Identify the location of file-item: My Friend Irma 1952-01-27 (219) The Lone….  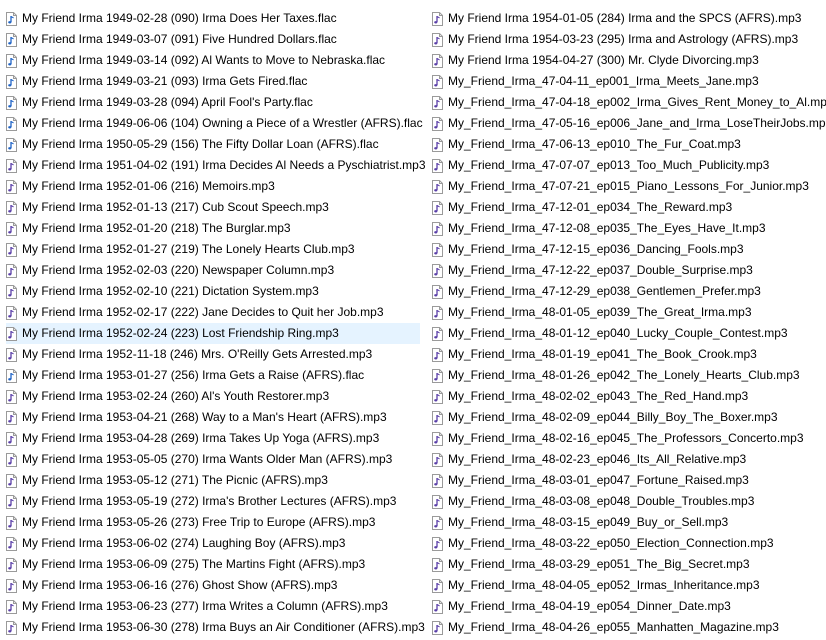
(213, 249).